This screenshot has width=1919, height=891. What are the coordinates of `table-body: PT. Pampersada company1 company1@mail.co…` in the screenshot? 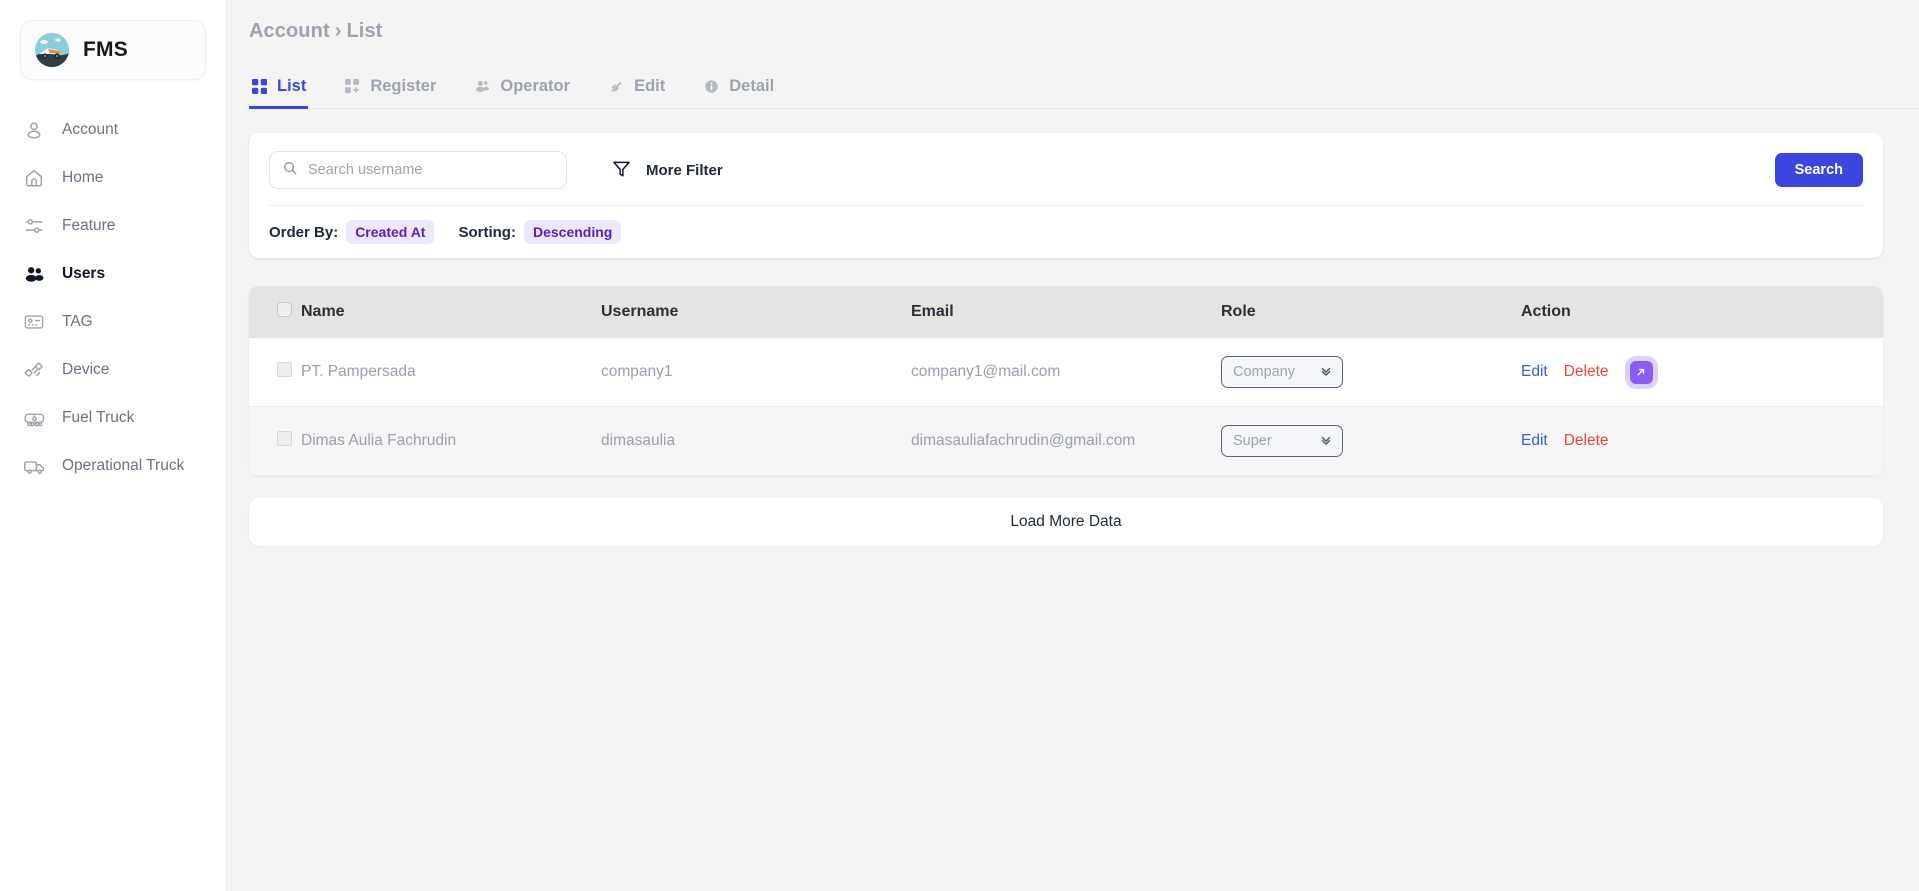 It's located at (1066, 407).